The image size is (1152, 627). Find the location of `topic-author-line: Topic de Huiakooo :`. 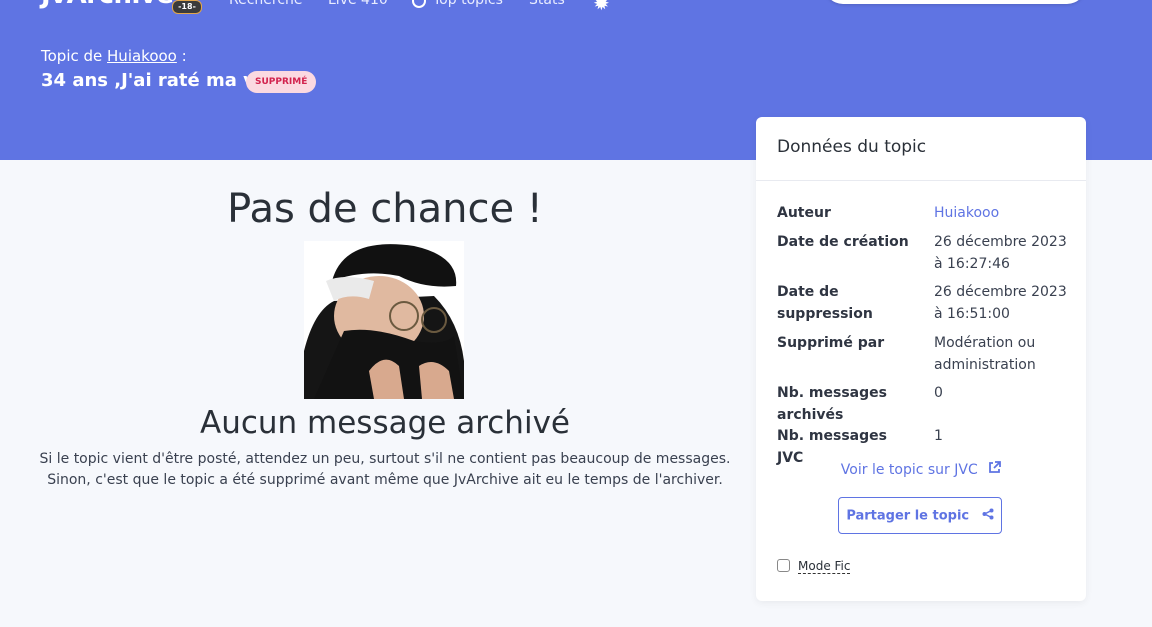

topic-author-line: Topic de Huiakooo : is located at coordinates (114, 56).